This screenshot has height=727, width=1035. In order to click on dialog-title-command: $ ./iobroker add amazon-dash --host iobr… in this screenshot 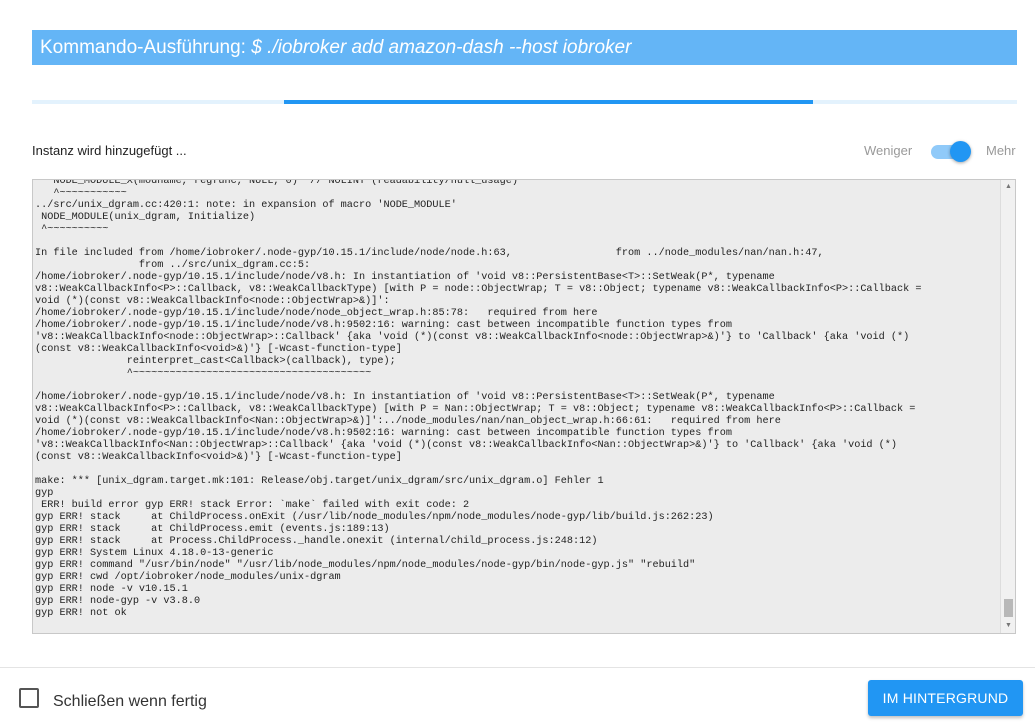, I will do `click(441, 47)`.